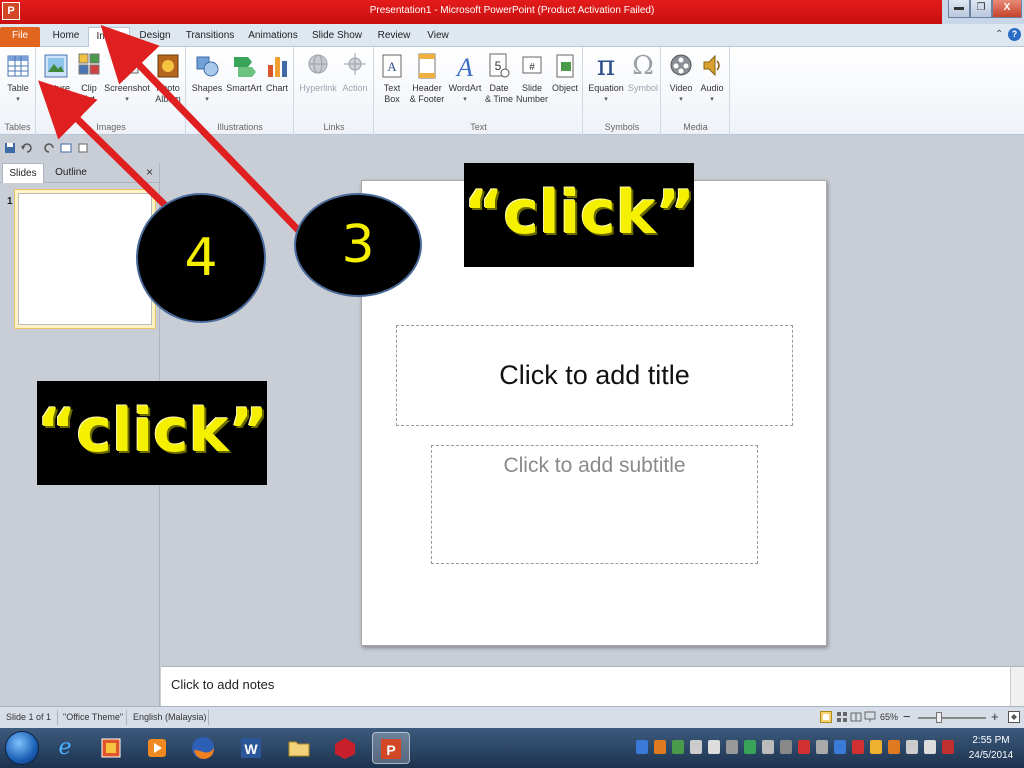  What do you see at coordinates (642, 747) in the screenshot?
I see `bluetooth-icon` at bounding box center [642, 747].